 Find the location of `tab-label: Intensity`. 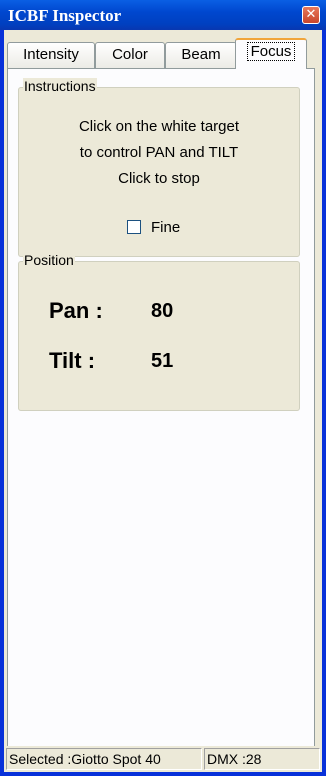

tab-label: Intensity is located at coordinates (51, 54).